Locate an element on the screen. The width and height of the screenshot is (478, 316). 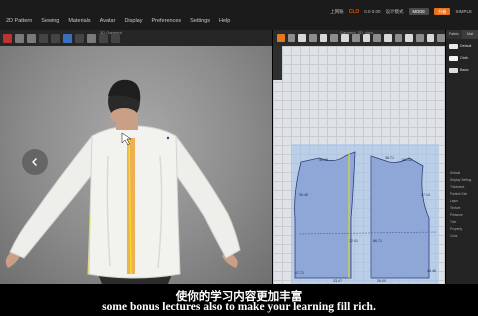
panel-tabs: Fabric Mat is located at coordinates (462, 34).